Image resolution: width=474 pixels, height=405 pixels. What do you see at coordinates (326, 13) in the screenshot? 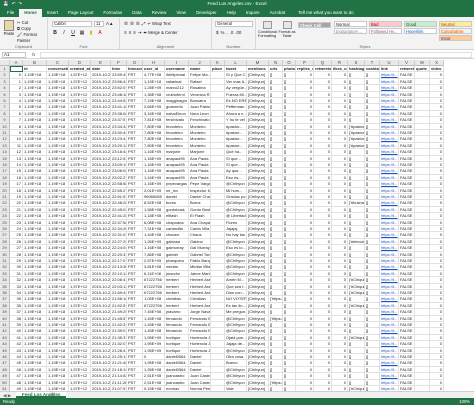
I see `tell-me-search: Tell me what you want to do` at bounding box center [326, 13].